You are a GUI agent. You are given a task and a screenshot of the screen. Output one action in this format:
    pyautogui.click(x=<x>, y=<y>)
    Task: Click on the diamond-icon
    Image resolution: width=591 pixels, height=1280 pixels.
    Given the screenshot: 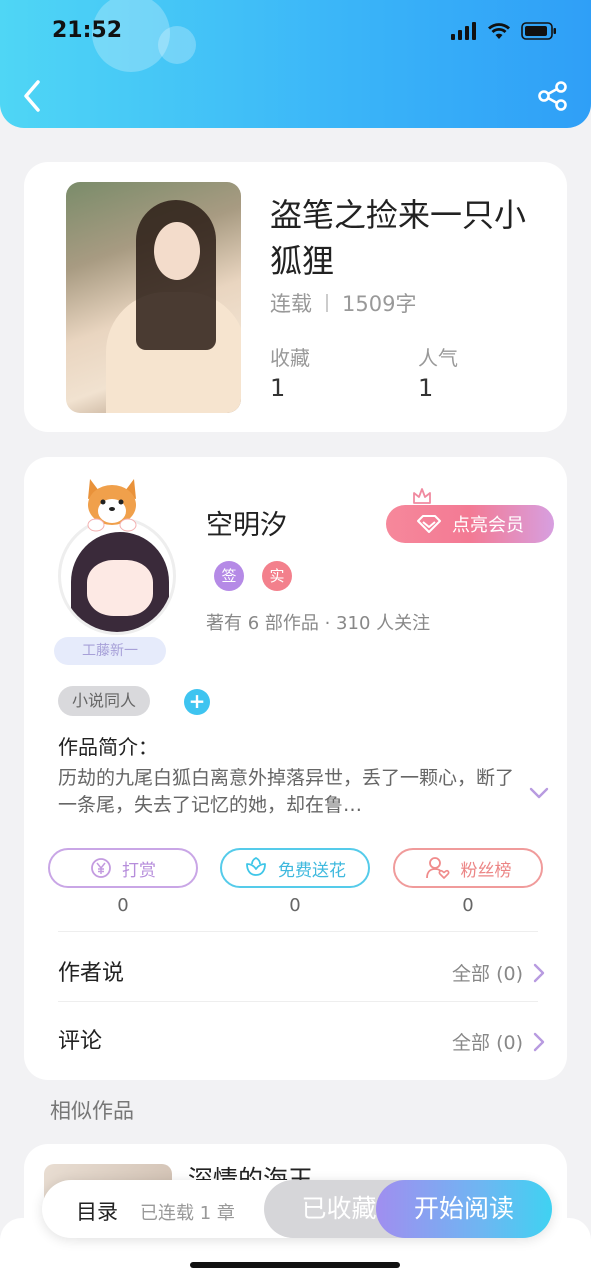 What is the action you would take?
    pyautogui.click(x=429, y=524)
    